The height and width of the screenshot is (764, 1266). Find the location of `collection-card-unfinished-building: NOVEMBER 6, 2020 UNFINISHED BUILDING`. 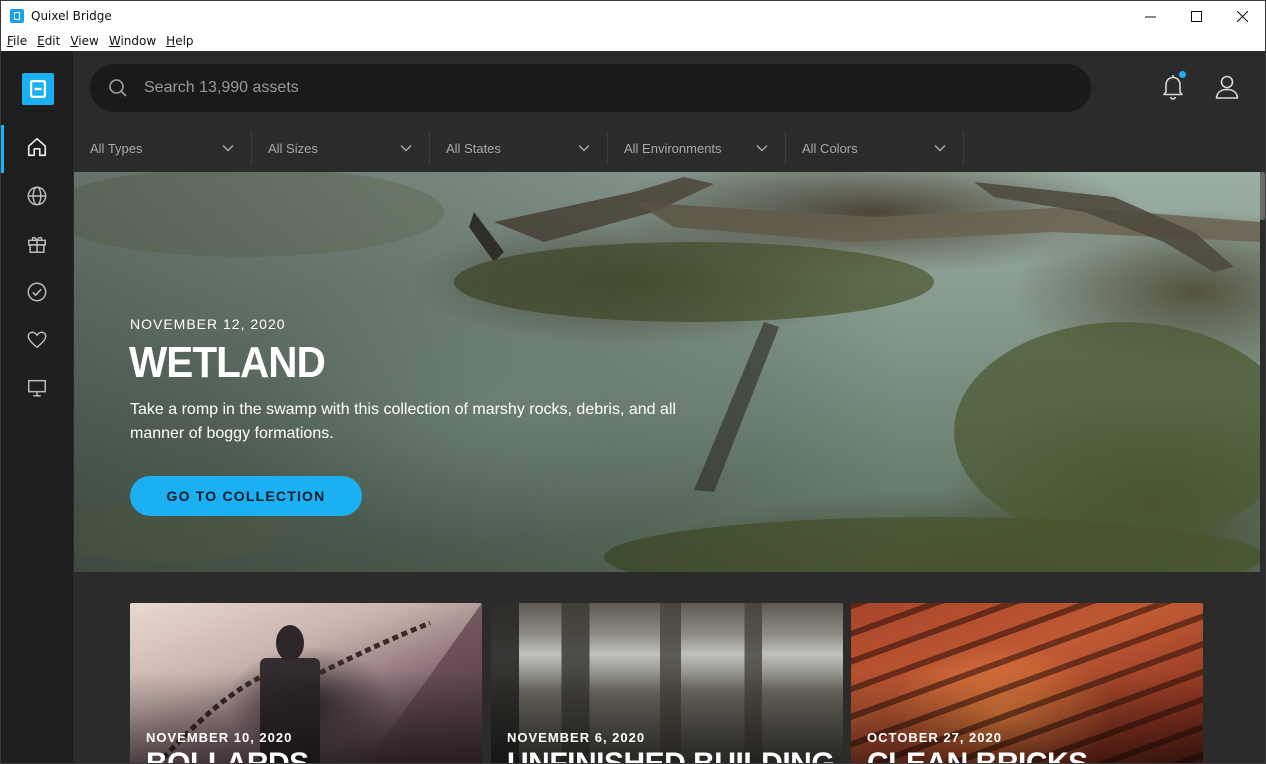

collection-card-unfinished-building: NOVEMBER 6, 2020 UNFINISHED BUILDING is located at coordinates (667, 683).